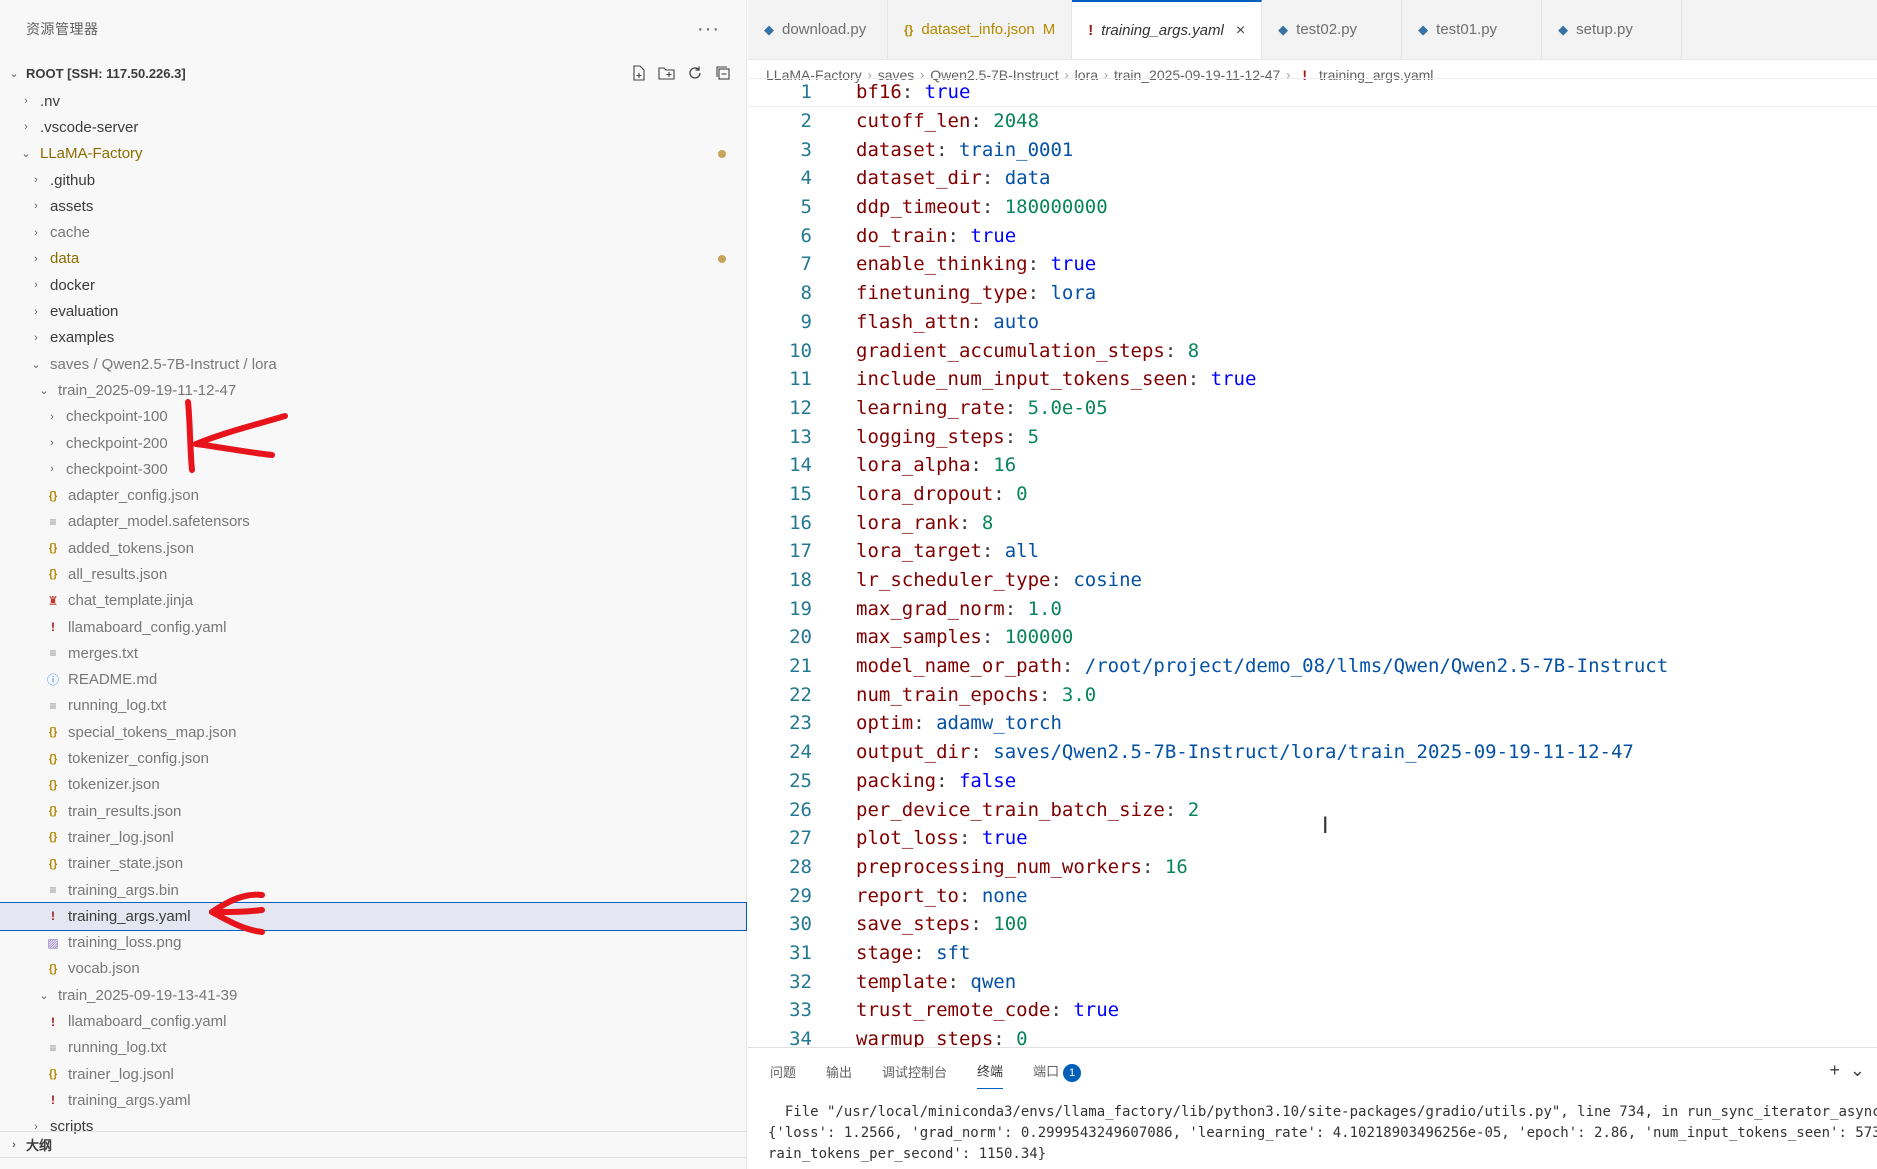 Image resolution: width=1877 pixels, height=1169 pixels. I want to click on tree-file: ▨ training_loss.png, so click(373, 943).